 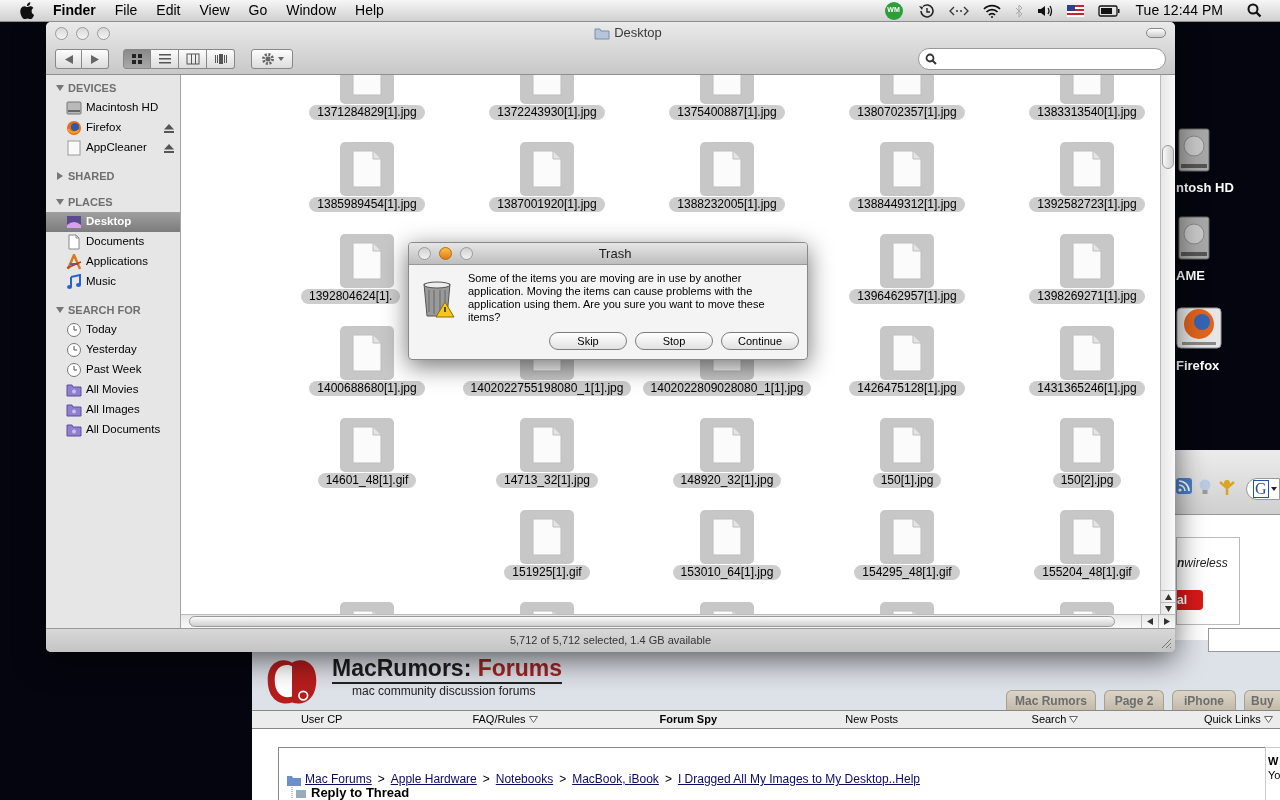 What do you see at coordinates (1184, 486) in the screenshot?
I see `rss-icon` at bounding box center [1184, 486].